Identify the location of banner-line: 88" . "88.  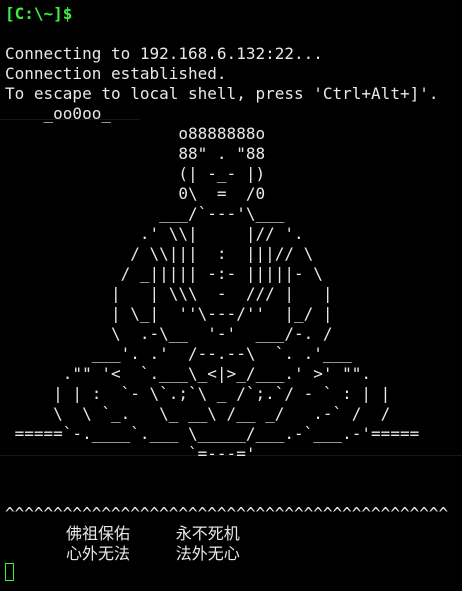
(135, 153).